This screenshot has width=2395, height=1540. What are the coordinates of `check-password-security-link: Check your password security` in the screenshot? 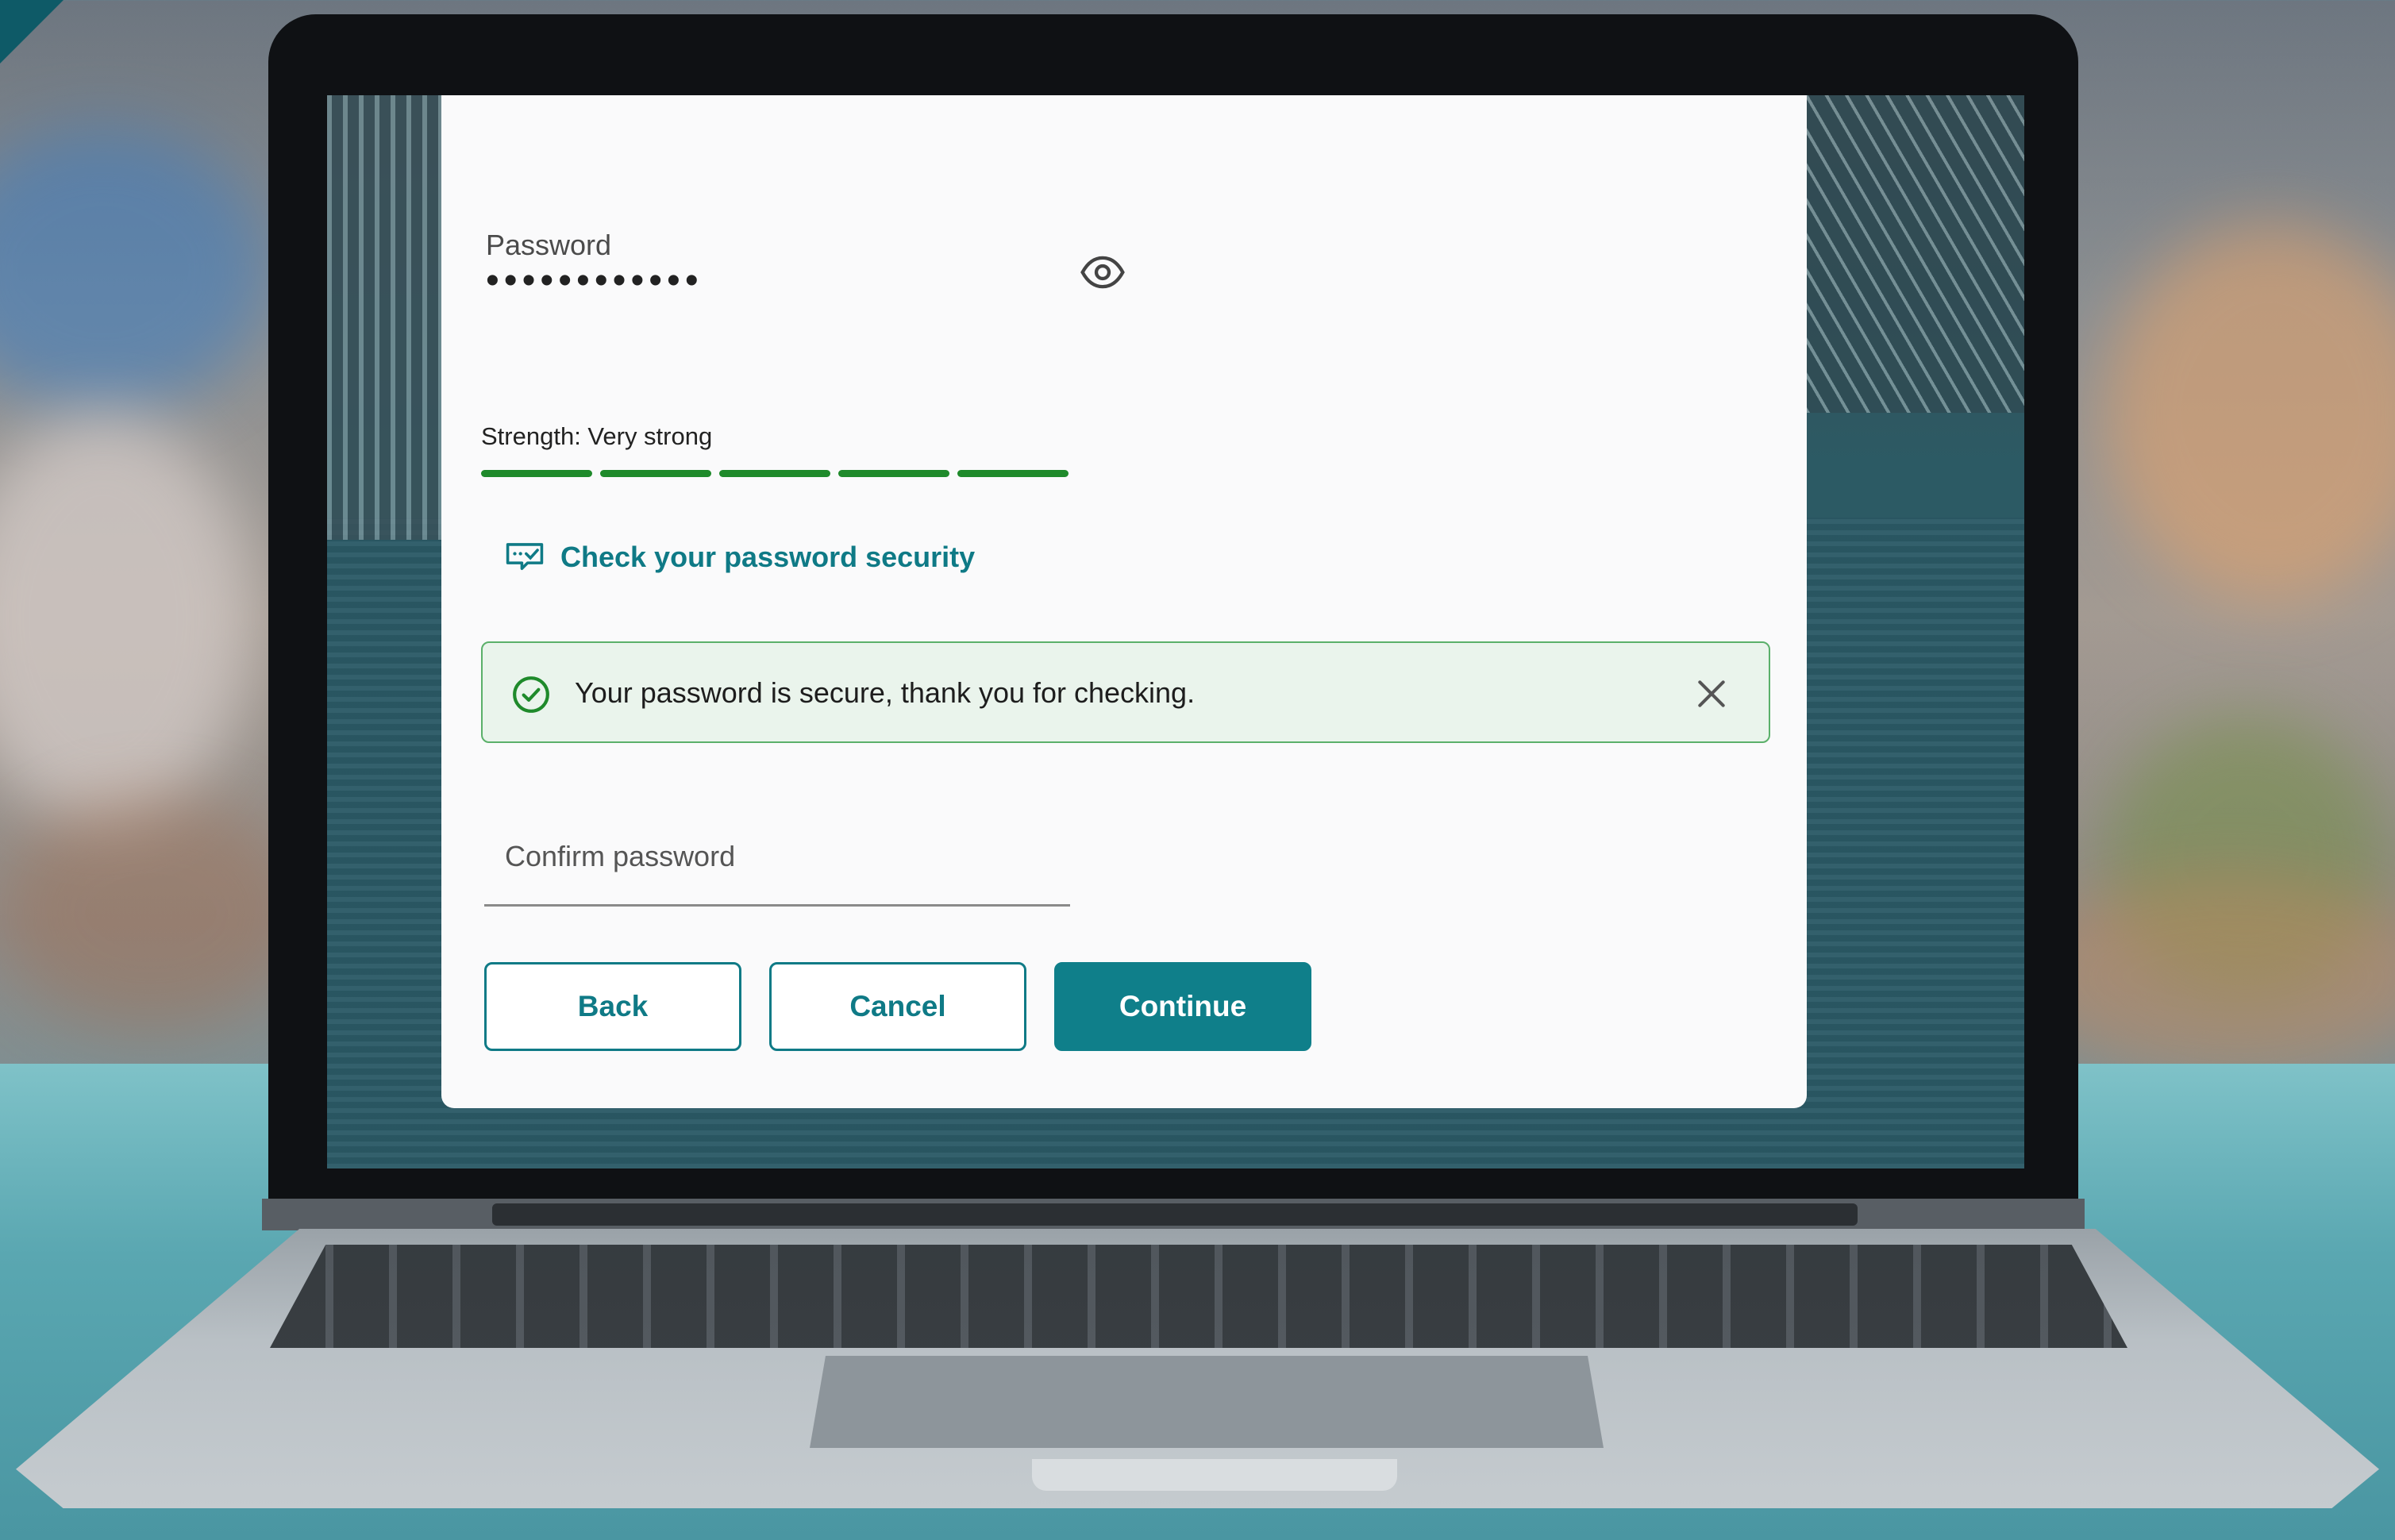 It's located at (740, 557).